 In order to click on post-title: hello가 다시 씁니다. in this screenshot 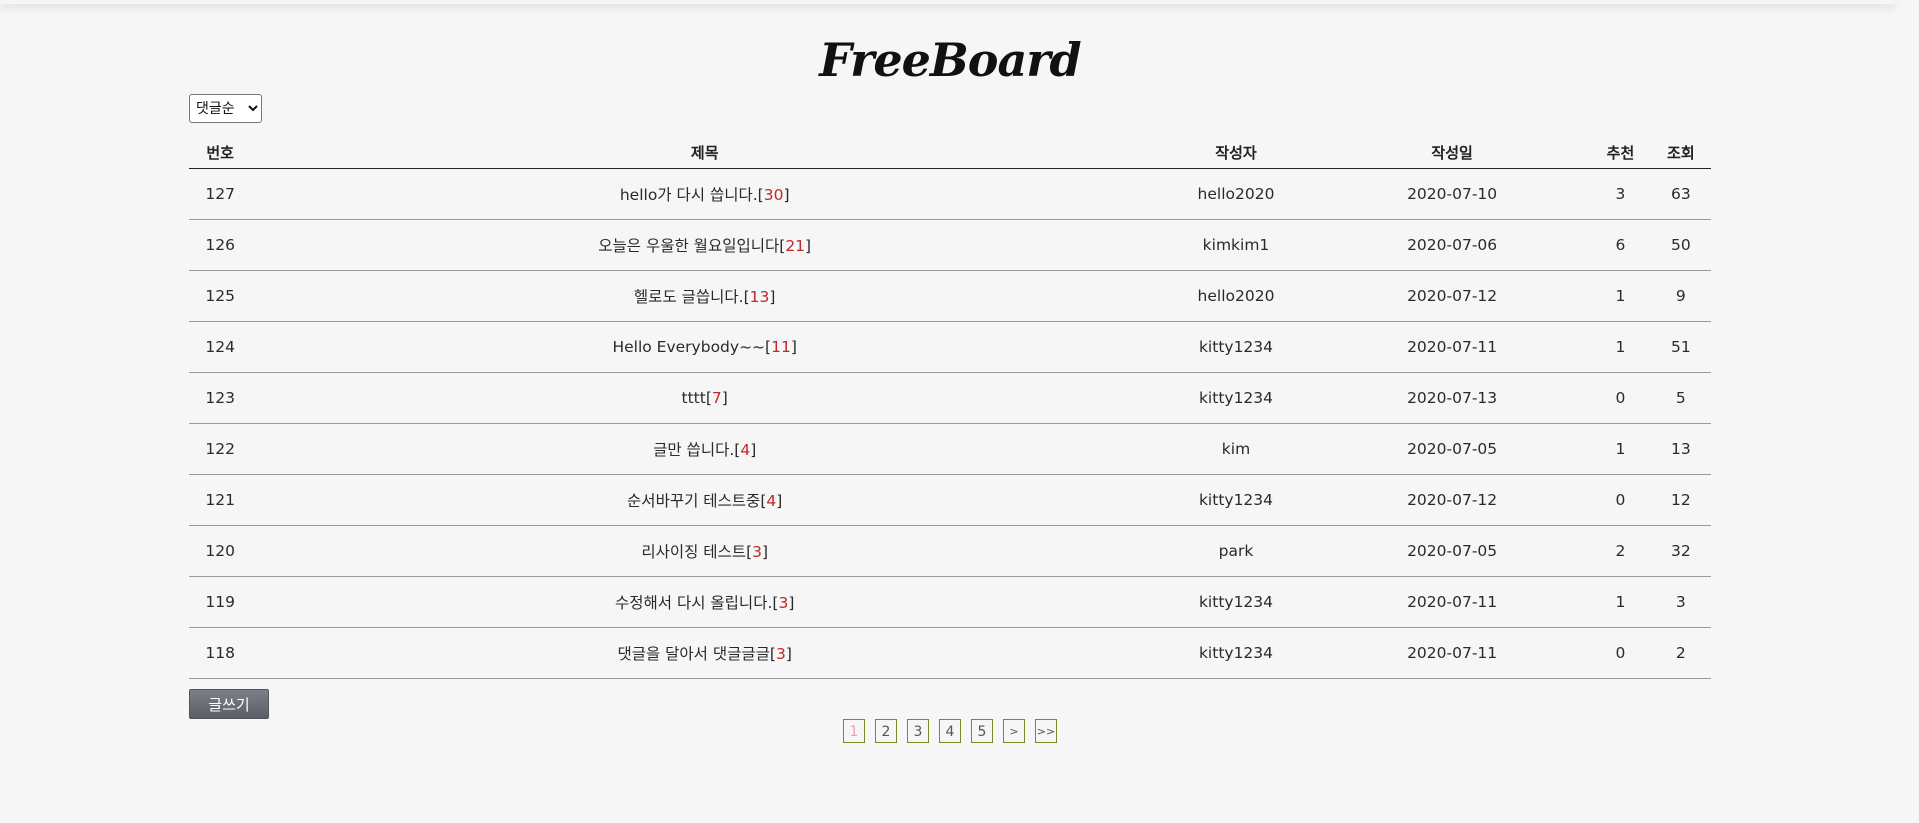, I will do `click(689, 195)`.